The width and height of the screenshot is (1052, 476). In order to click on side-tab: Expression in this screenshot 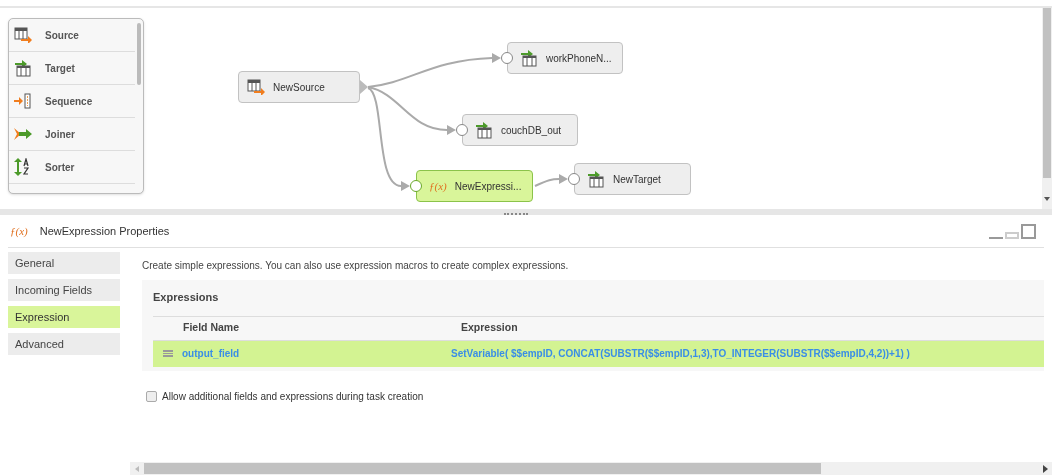, I will do `click(64, 317)`.